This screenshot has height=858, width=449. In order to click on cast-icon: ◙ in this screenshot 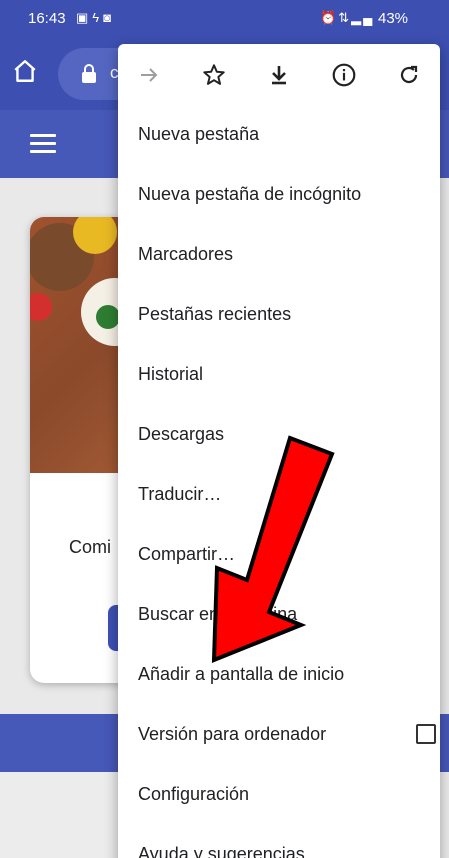, I will do `click(109, 17)`.